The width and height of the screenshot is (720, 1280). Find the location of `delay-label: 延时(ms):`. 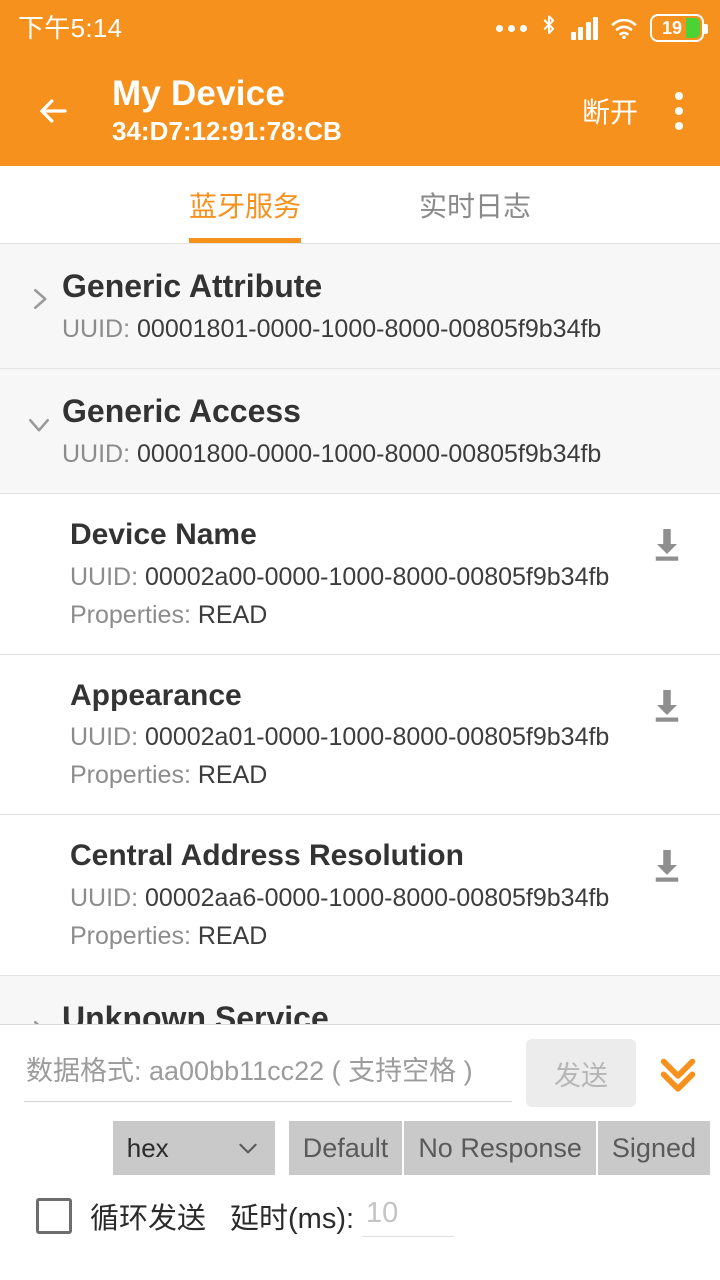

delay-label: 延时(ms): is located at coordinates (292, 1219).